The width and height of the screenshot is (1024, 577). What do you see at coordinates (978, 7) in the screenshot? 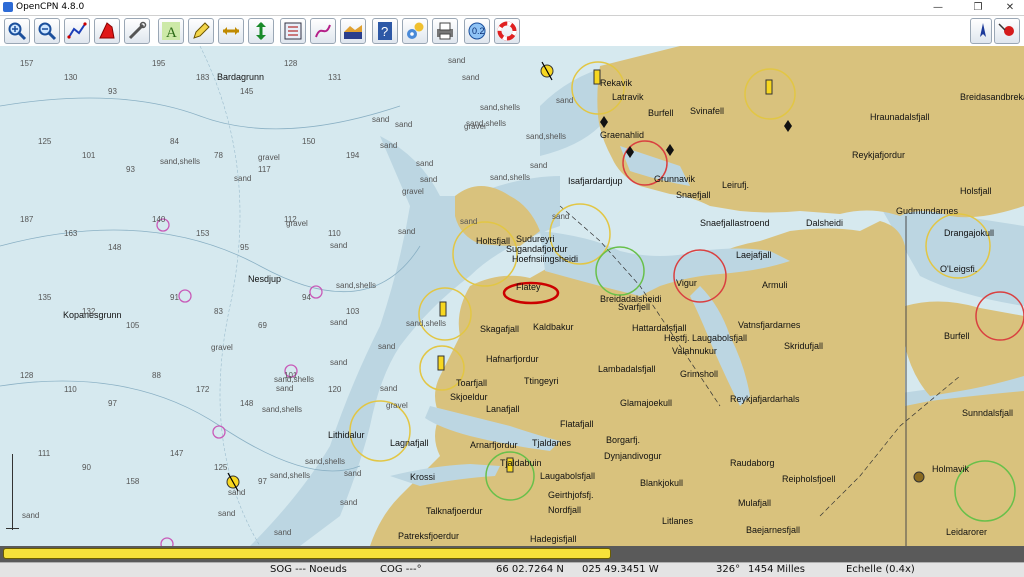
I see `restore-button: ❐` at bounding box center [978, 7].